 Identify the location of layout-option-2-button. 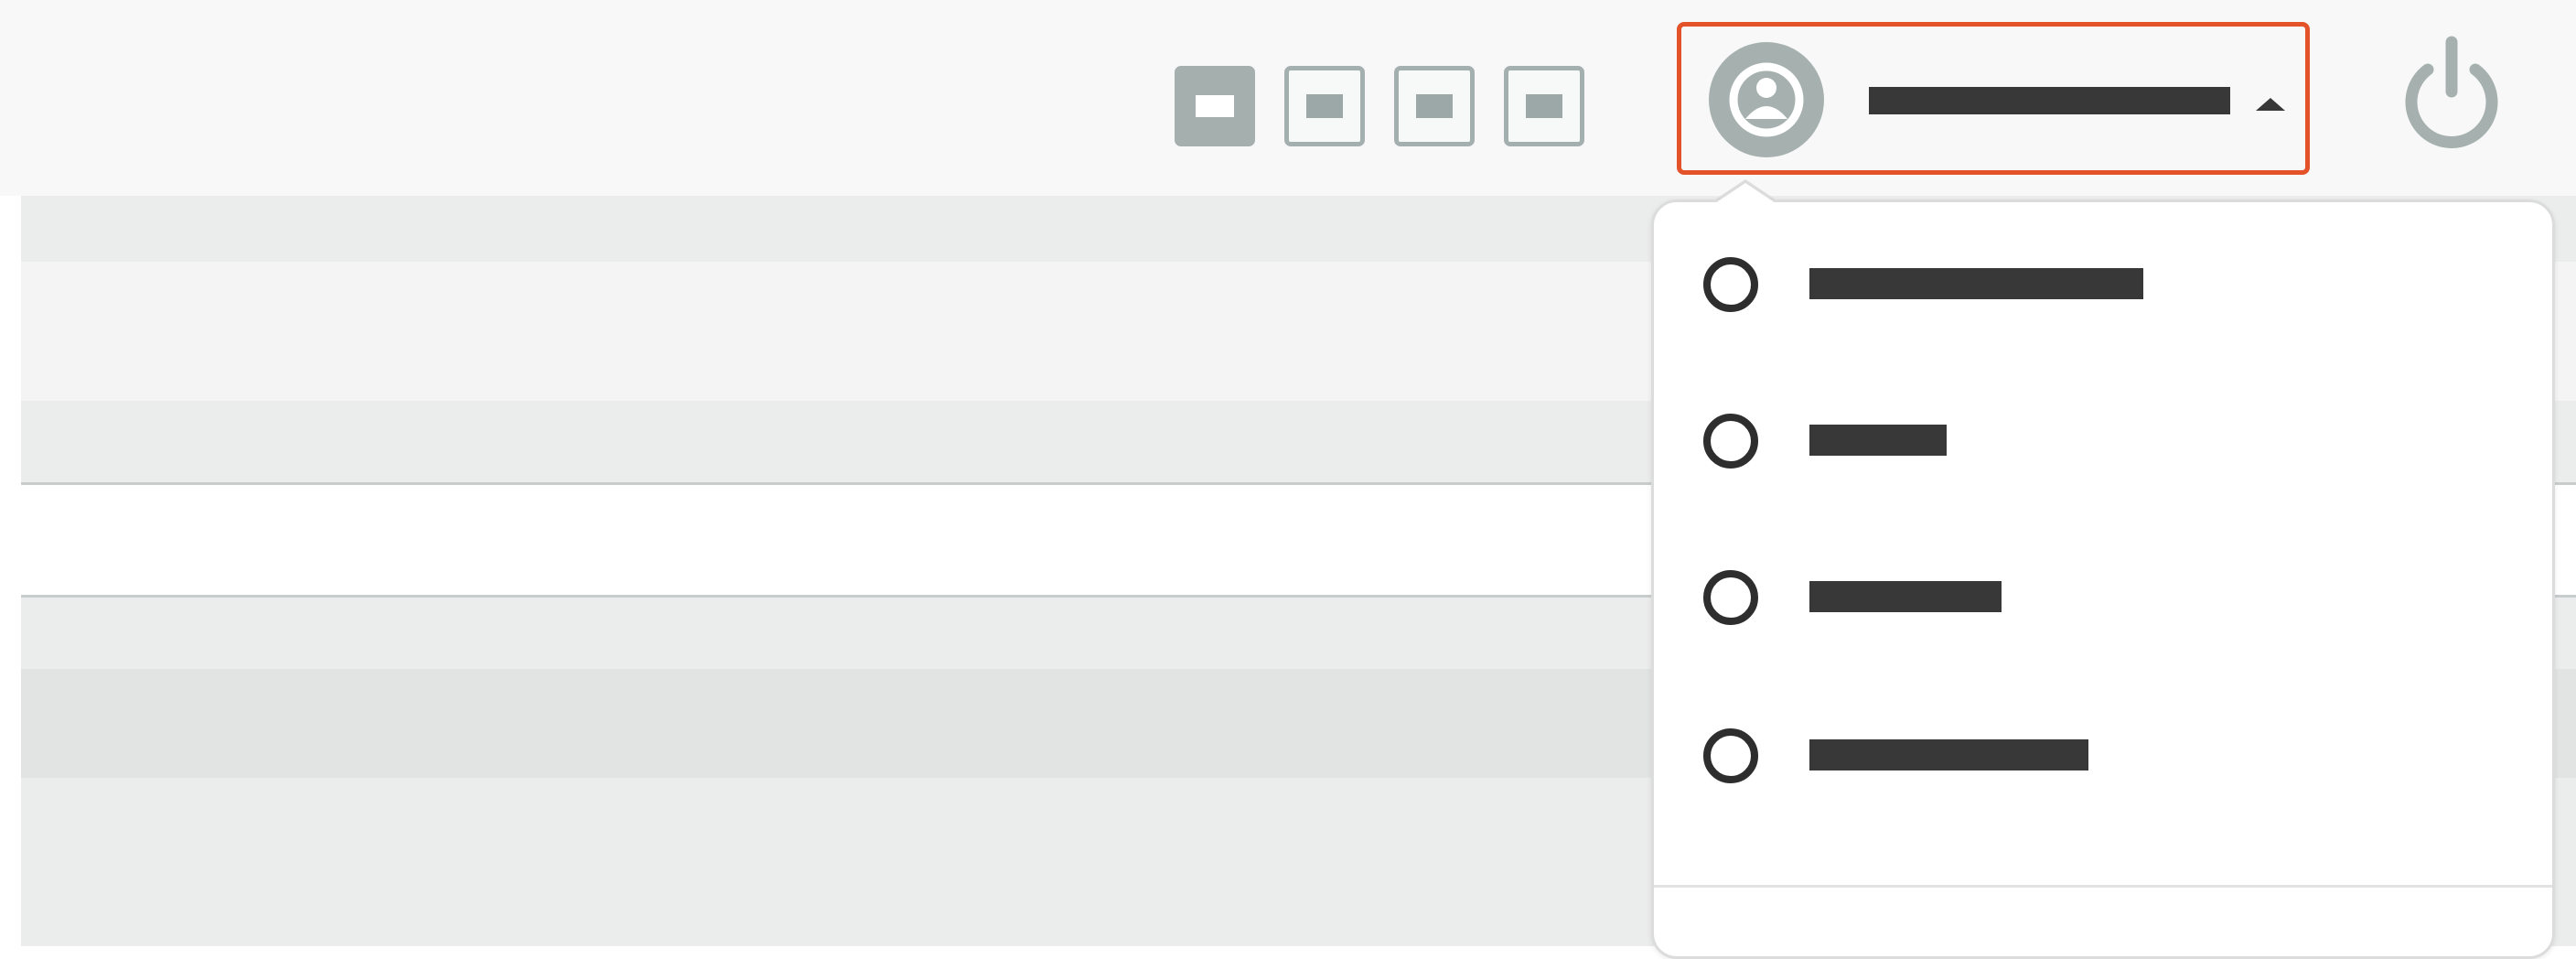
(1324, 106).